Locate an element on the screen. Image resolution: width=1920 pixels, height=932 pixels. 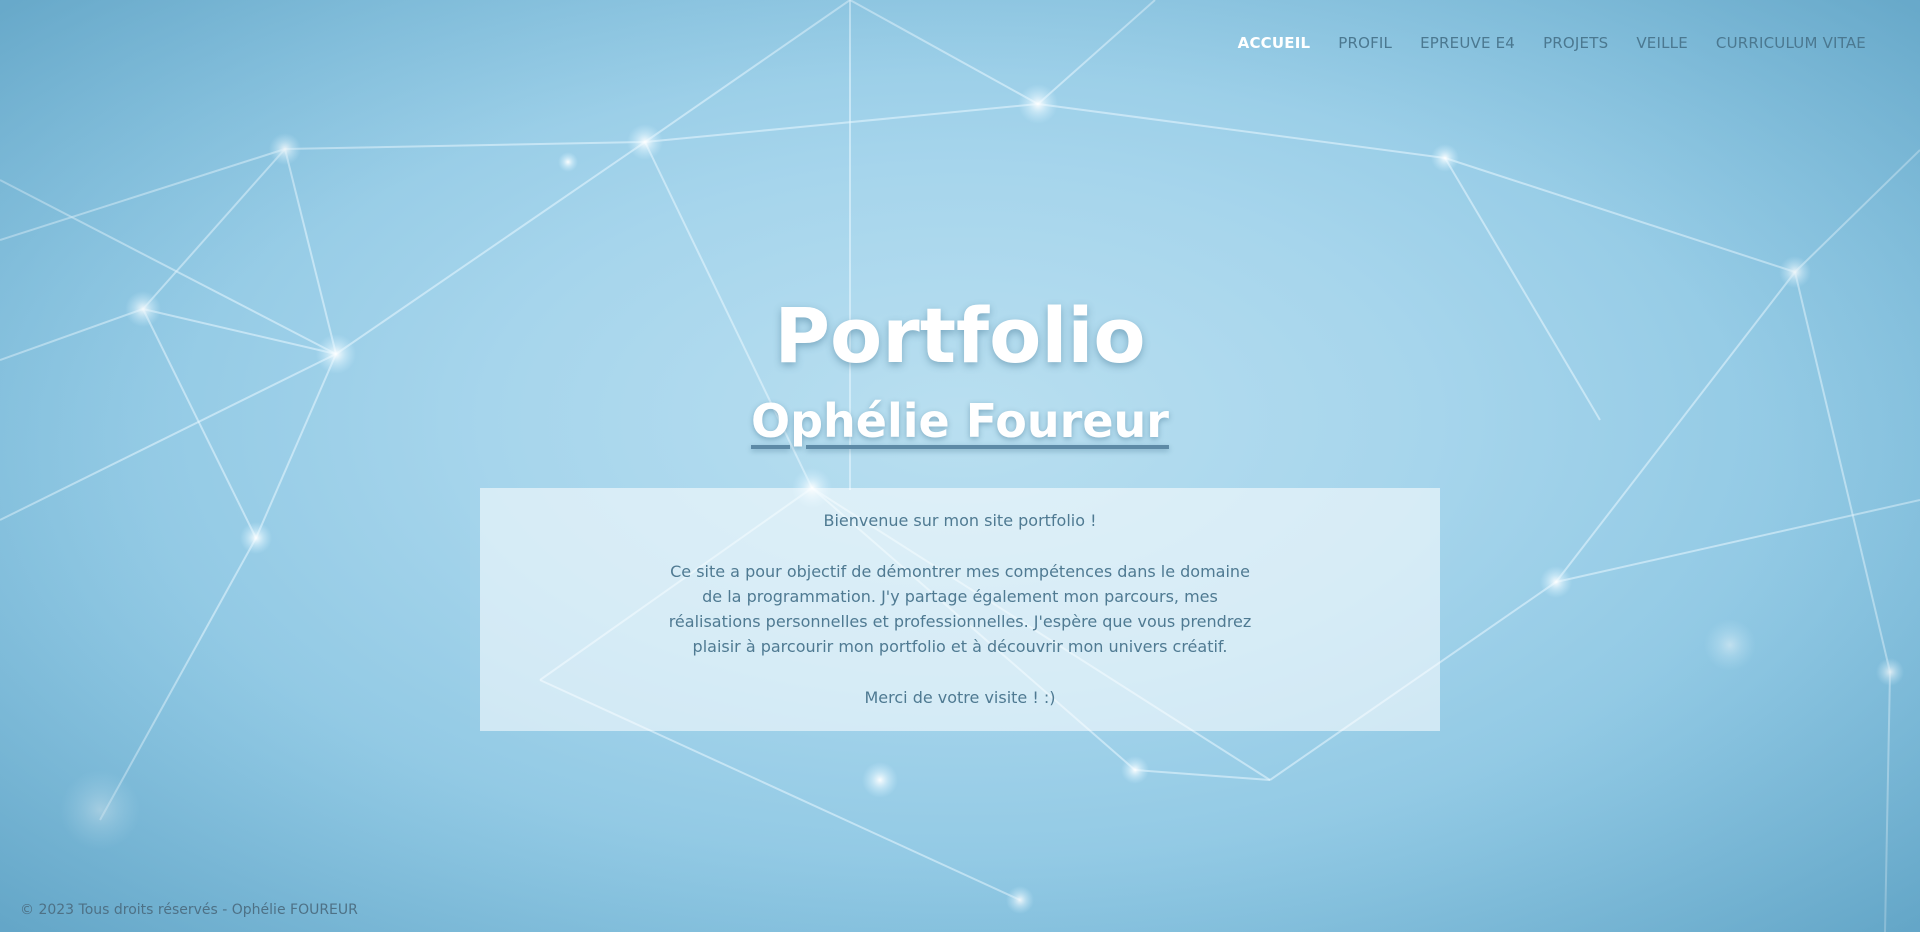
author-name: Ophélie Foureur is located at coordinates (960, 421).